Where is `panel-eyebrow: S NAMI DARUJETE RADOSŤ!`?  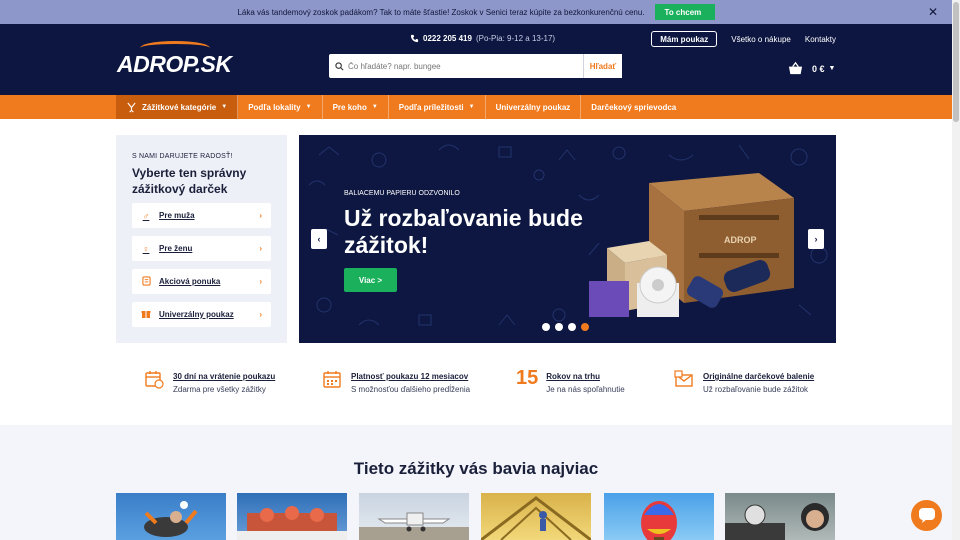 panel-eyebrow: S NAMI DARUJETE RADOSŤ! is located at coordinates (182, 156).